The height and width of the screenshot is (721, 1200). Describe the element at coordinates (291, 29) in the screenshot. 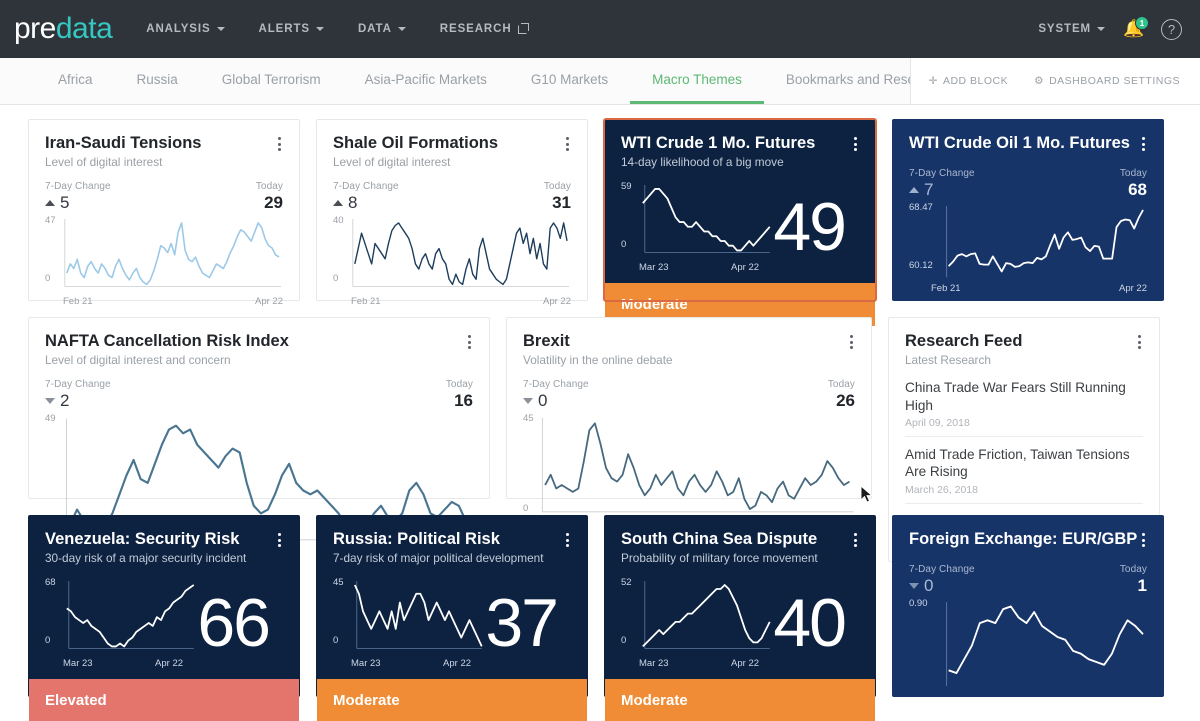

I see `nav-item-alerts: ALERTS` at that location.